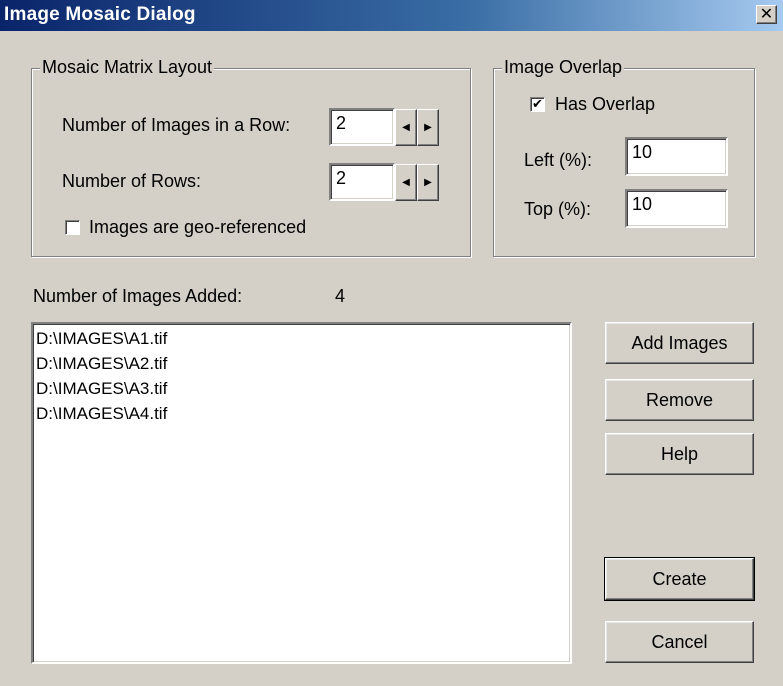 The height and width of the screenshot is (686, 783). I want to click on image-list-item: D:\IMAGES\A2.tif, so click(301, 363).